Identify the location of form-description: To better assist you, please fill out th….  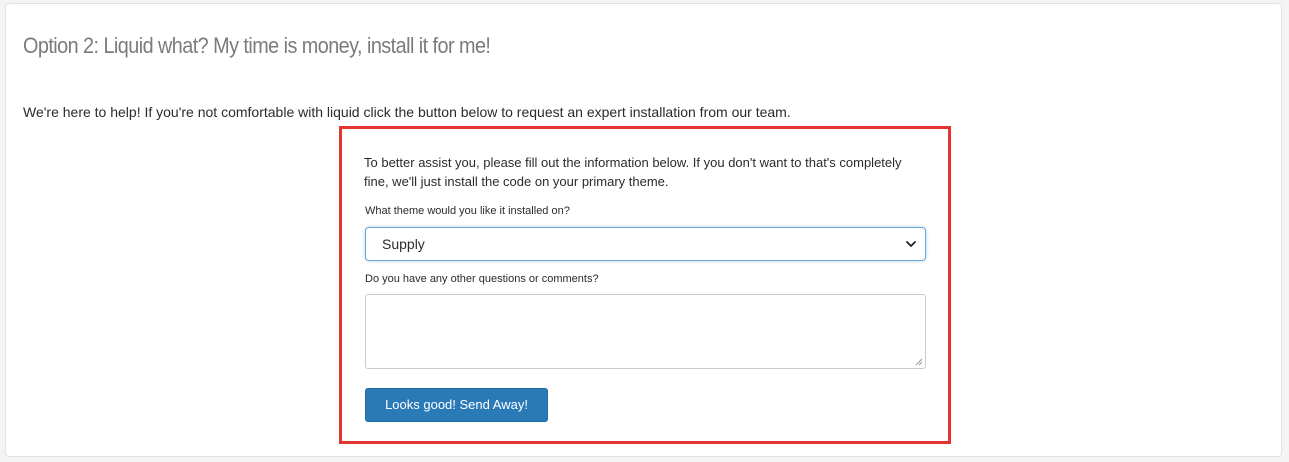
(633, 172).